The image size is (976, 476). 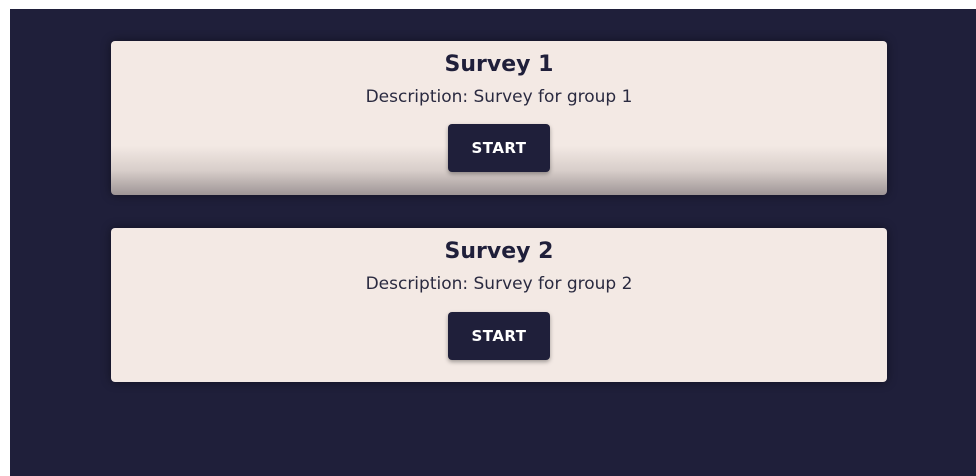 I want to click on survey-title: Survey 2, so click(x=499, y=251).